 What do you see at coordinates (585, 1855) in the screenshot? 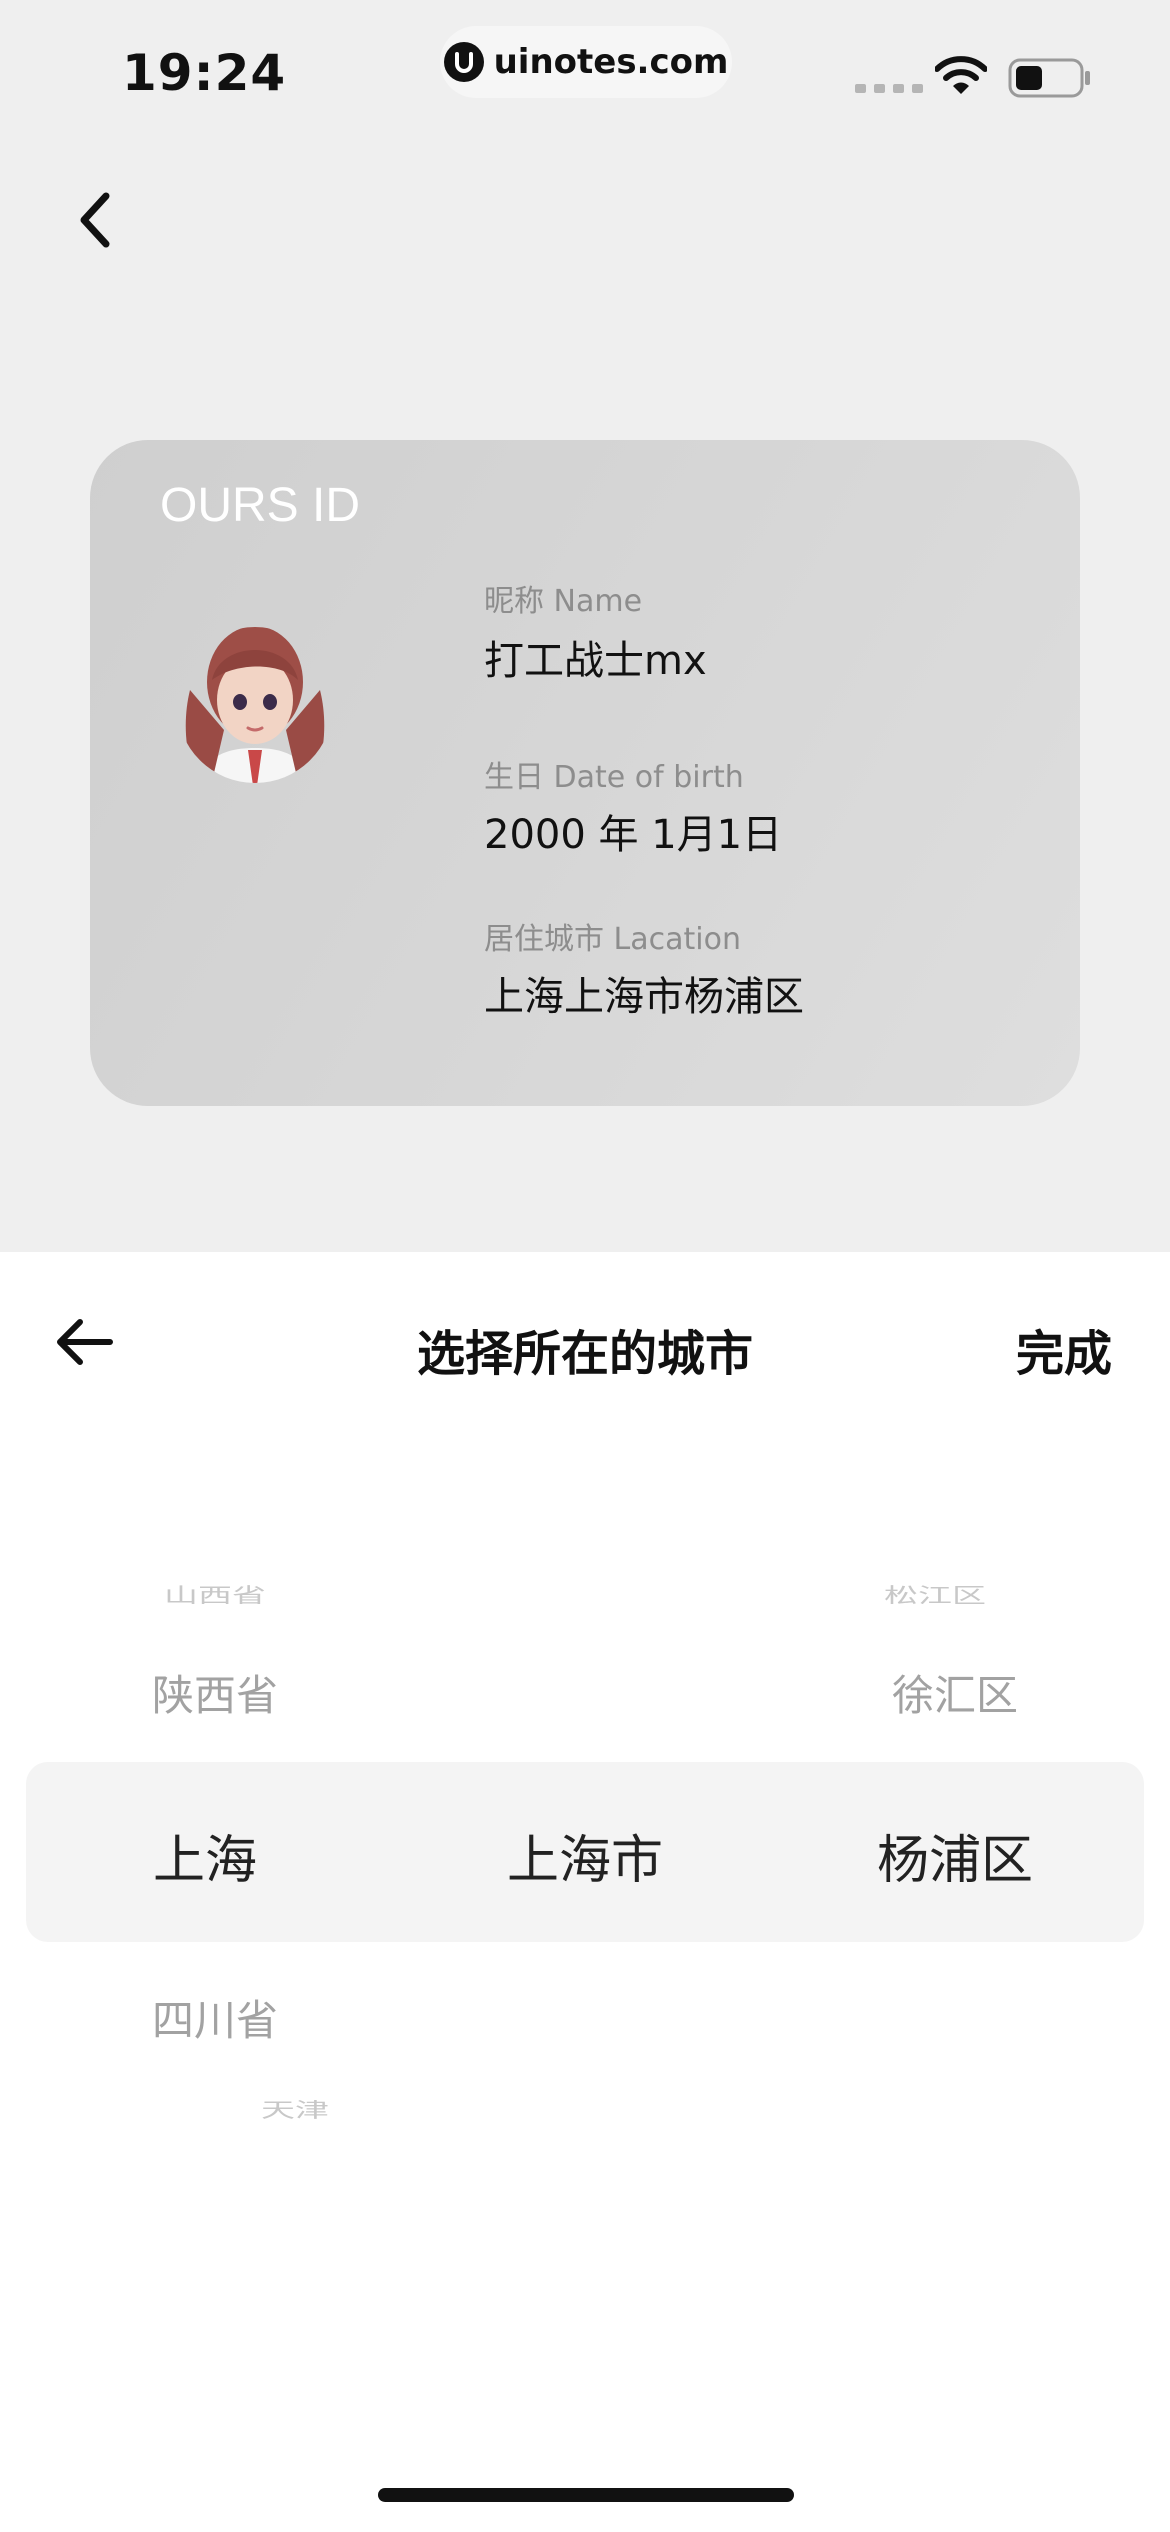
I see `picker-item-selected: 上海市` at bounding box center [585, 1855].